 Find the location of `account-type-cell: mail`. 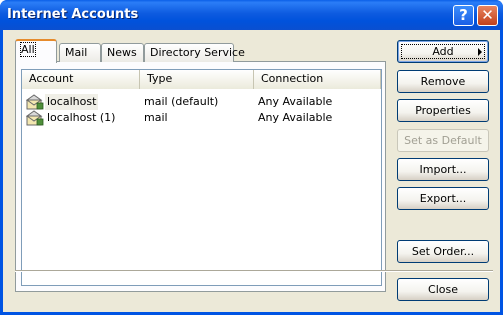

account-type-cell: mail is located at coordinates (156, 117).